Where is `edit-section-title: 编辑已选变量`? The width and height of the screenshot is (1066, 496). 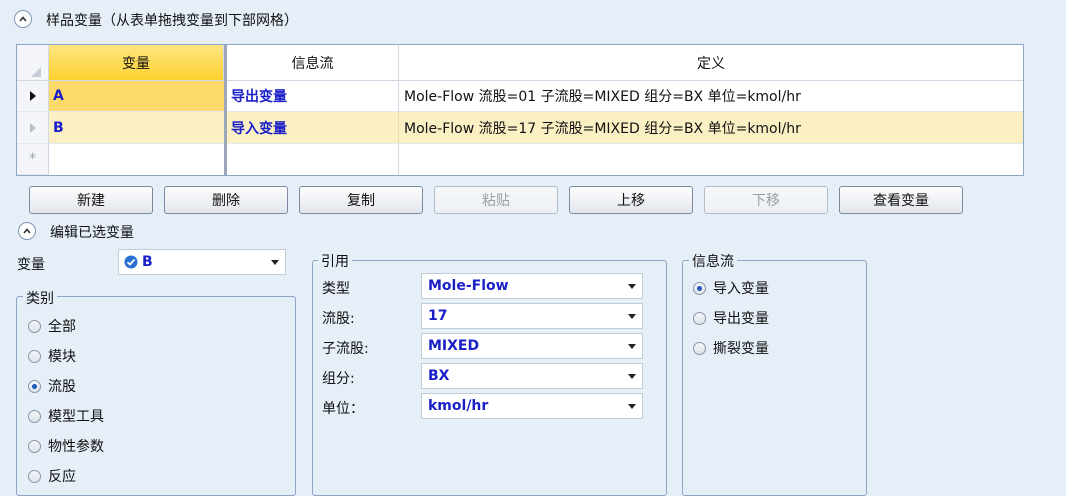 edit-section-title: 编辑已选变量 is located at coordinates (92, 233).